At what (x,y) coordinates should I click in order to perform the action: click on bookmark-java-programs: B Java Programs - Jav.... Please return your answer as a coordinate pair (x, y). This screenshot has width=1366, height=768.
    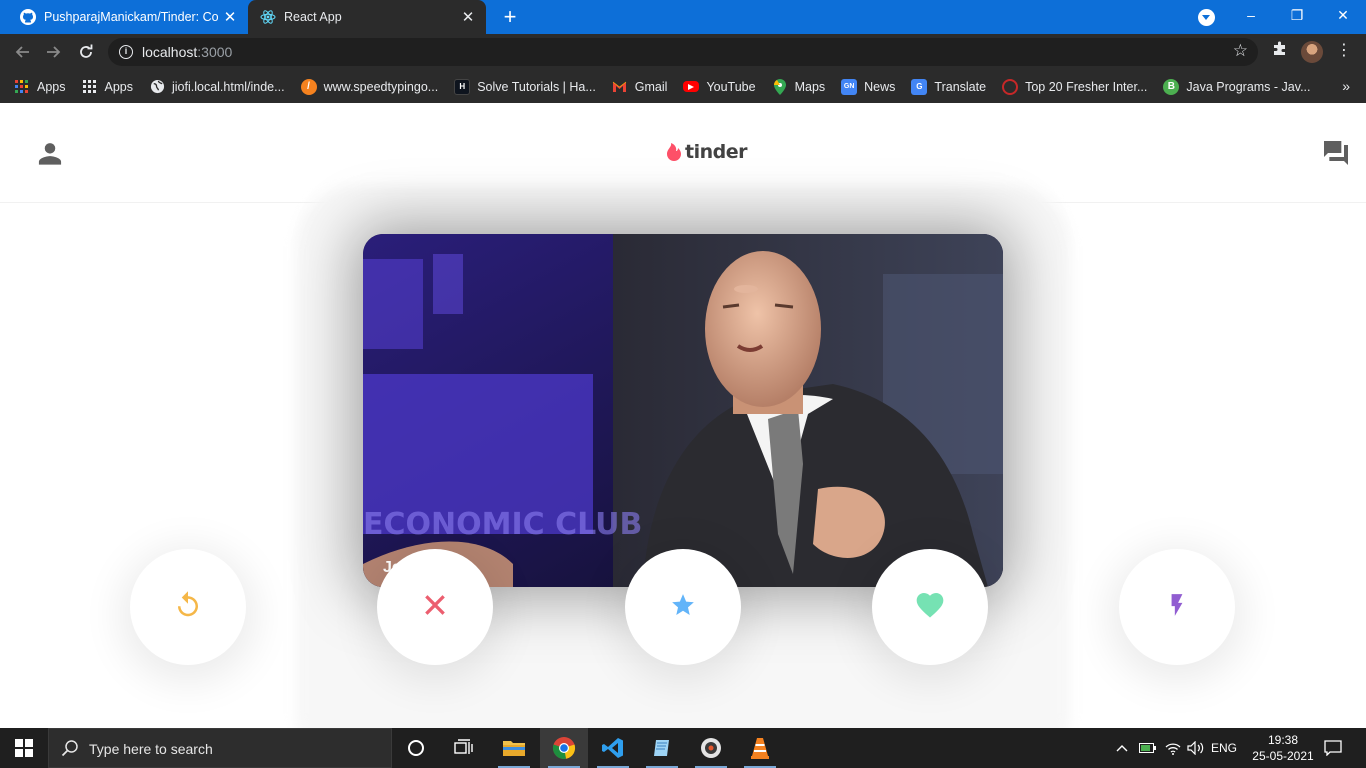
    Looking at the image, I should click on (1236, 86).